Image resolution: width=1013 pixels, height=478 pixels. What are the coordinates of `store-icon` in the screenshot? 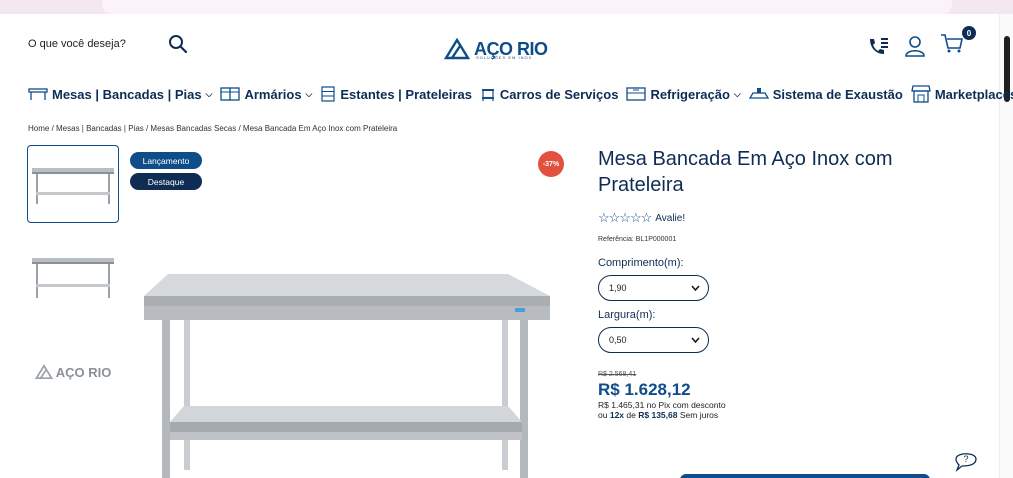 It's located at (921, 94).